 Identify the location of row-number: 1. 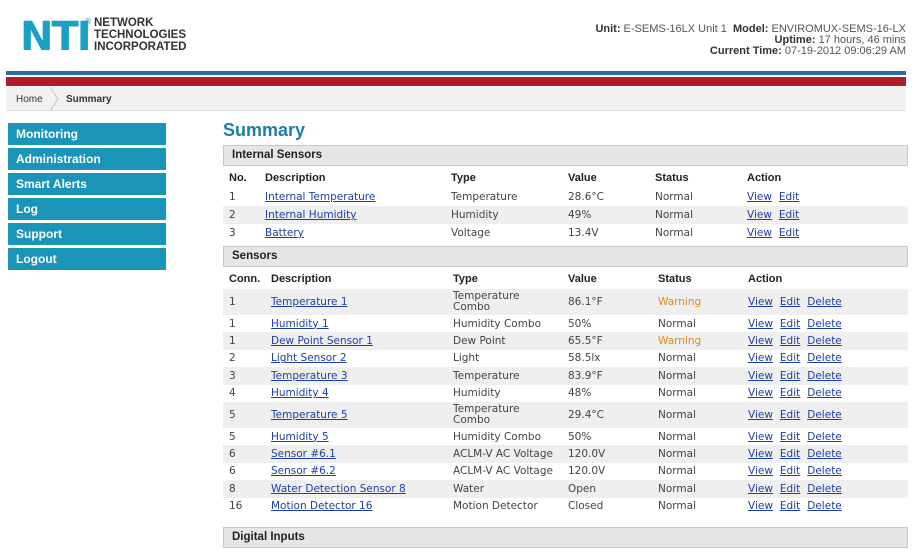
(232, 197).